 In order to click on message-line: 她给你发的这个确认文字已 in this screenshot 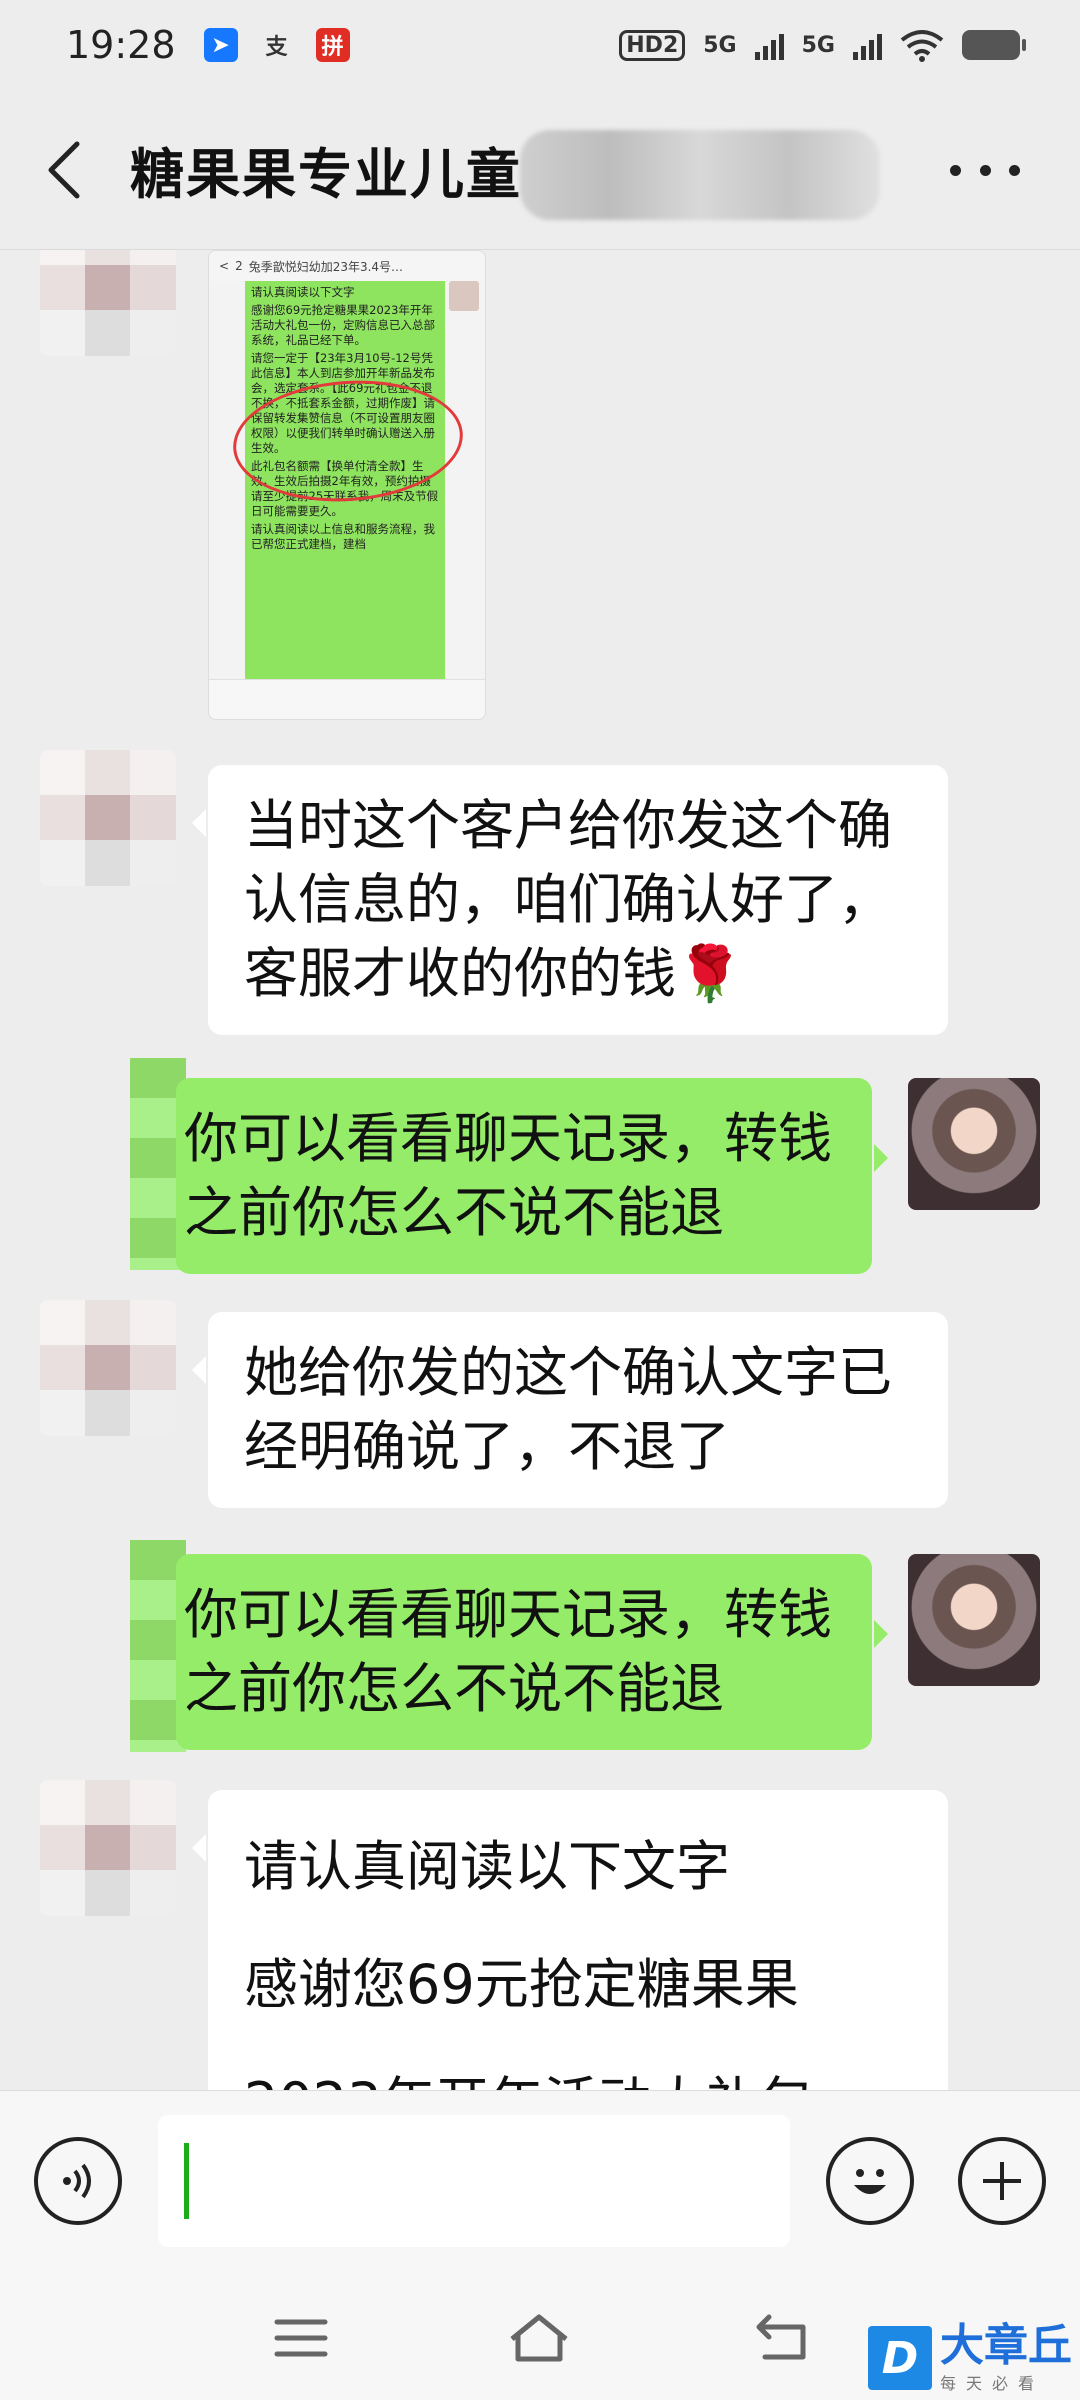, I will do `click(568, 1372)`.